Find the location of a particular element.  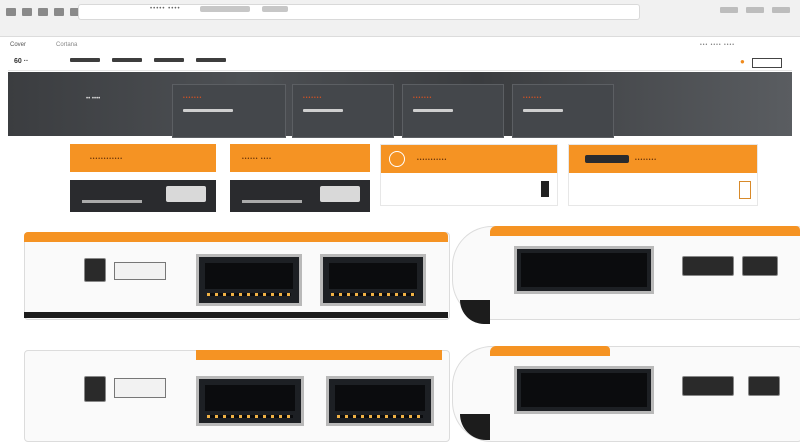

promo-card-band is located at coordinates (469, 159).